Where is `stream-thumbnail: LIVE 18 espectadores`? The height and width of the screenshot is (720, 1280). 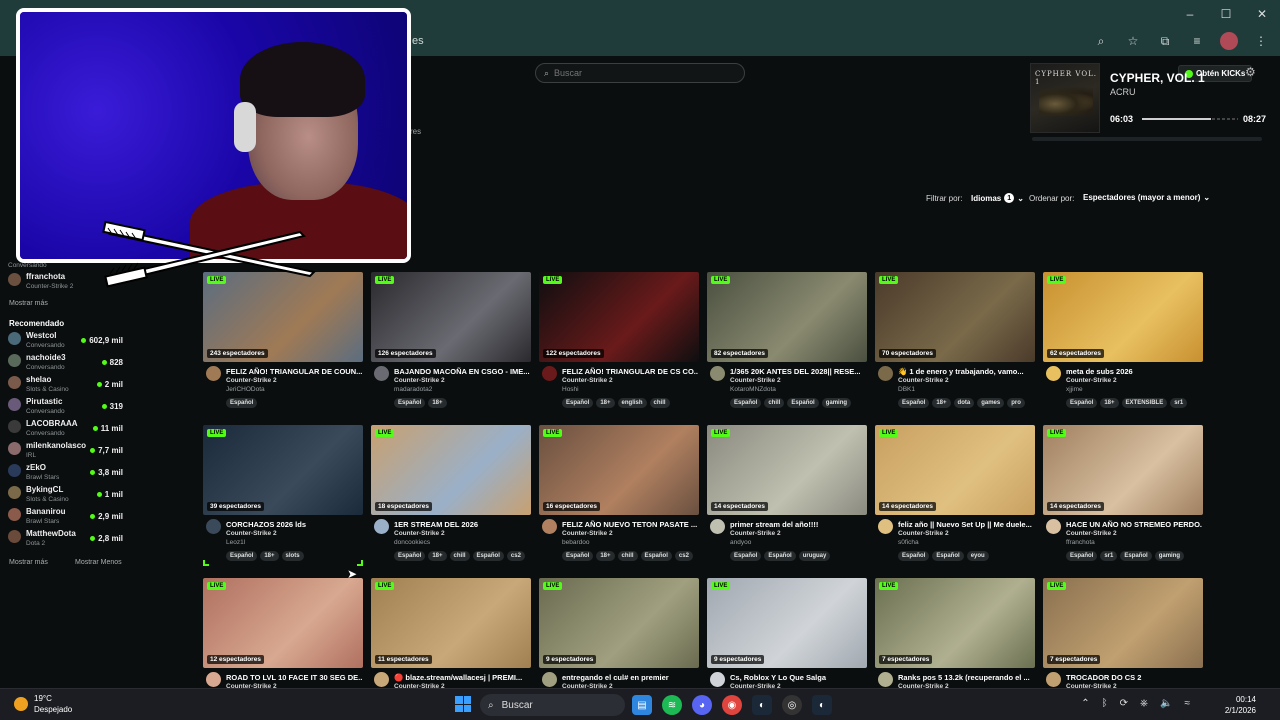
stream-thumbnail: LIVE 18 espectadores is located at coordinates (451, 470).